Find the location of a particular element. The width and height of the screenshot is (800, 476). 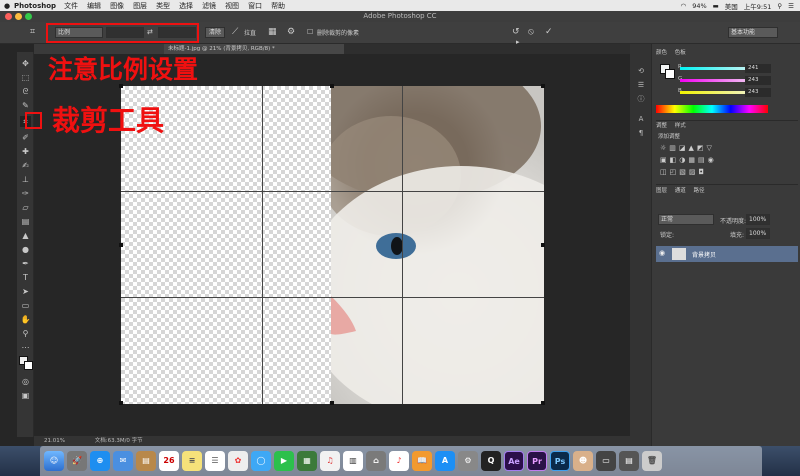

apple-icon: ● is located at coordinates (7, 6).